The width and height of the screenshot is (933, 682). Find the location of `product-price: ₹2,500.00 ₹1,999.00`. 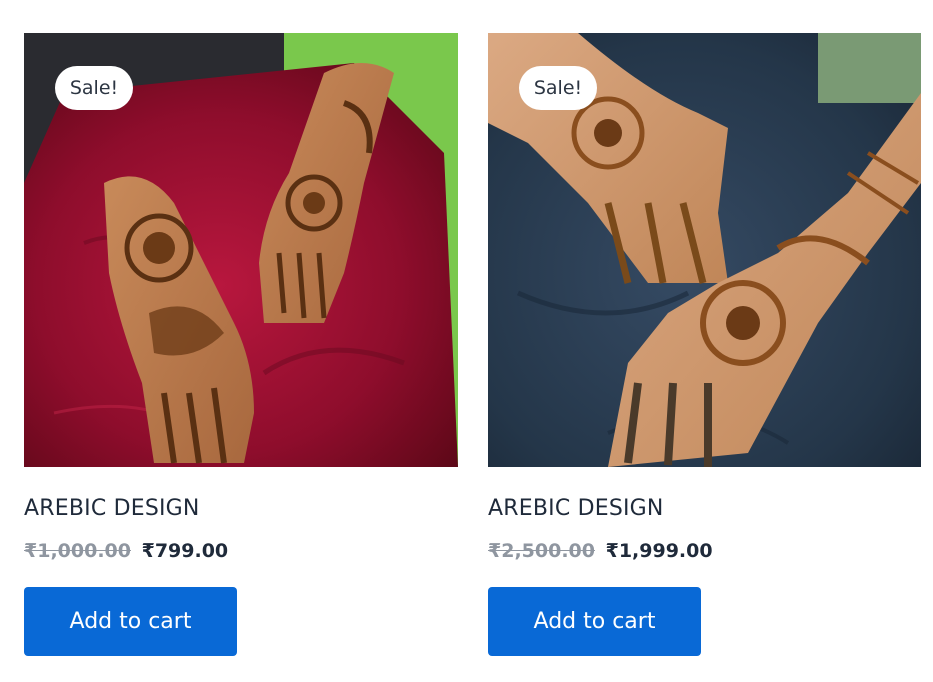

product-price: ₹2,500.00 ₹1,999.00 is located at coordinates (704, 551).